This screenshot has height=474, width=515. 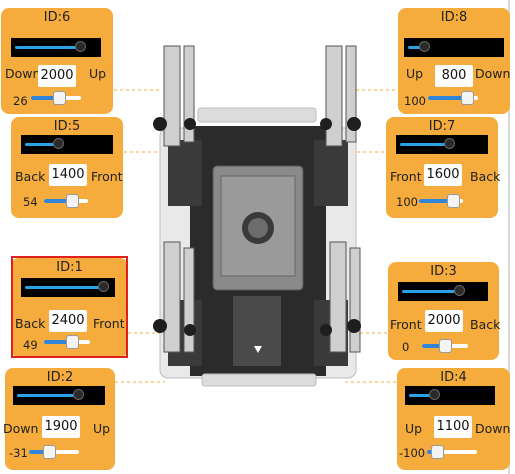 What do you see at coordinates (454, 61) in the screenshot?
I see `servo-panel-id-8: ID:8 Up 800 Down 100` at bounding box center [454, 61].